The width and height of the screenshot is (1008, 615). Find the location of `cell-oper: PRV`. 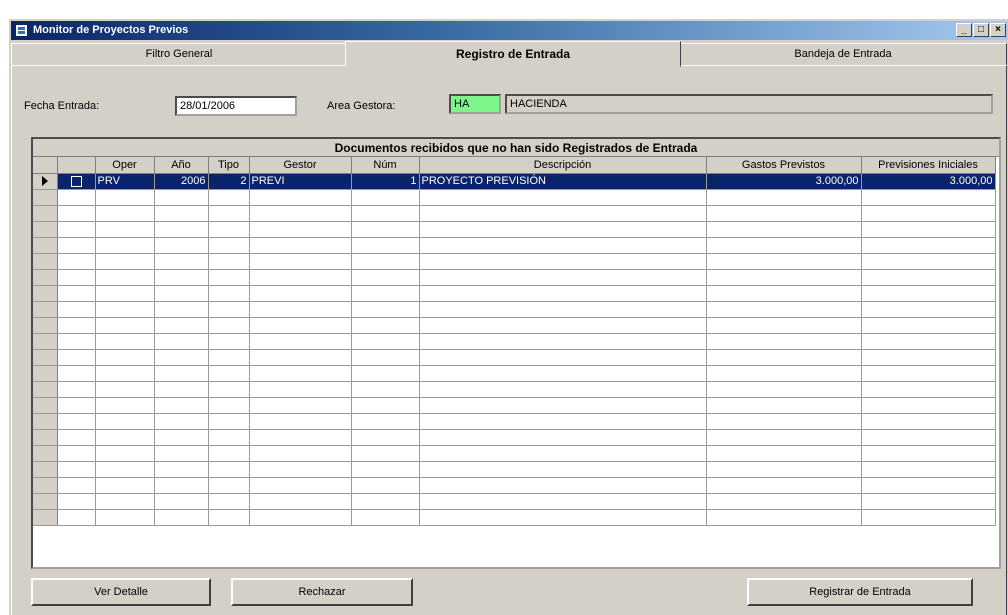

cell-oper: PRV is located at coordinates (125, 181).